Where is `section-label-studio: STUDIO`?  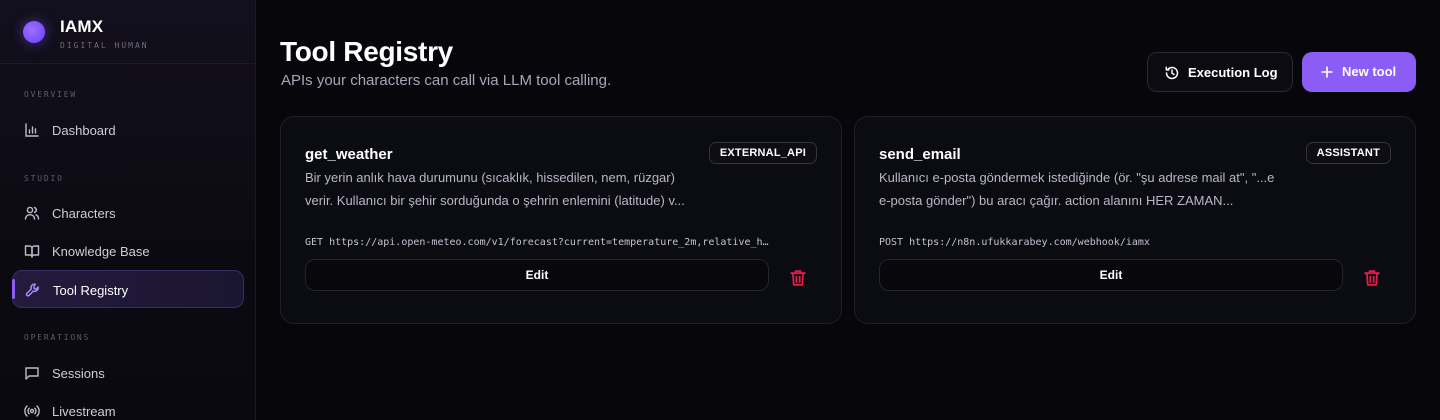 section-label-studio: STUDIO is located at coordinates (44, 178).